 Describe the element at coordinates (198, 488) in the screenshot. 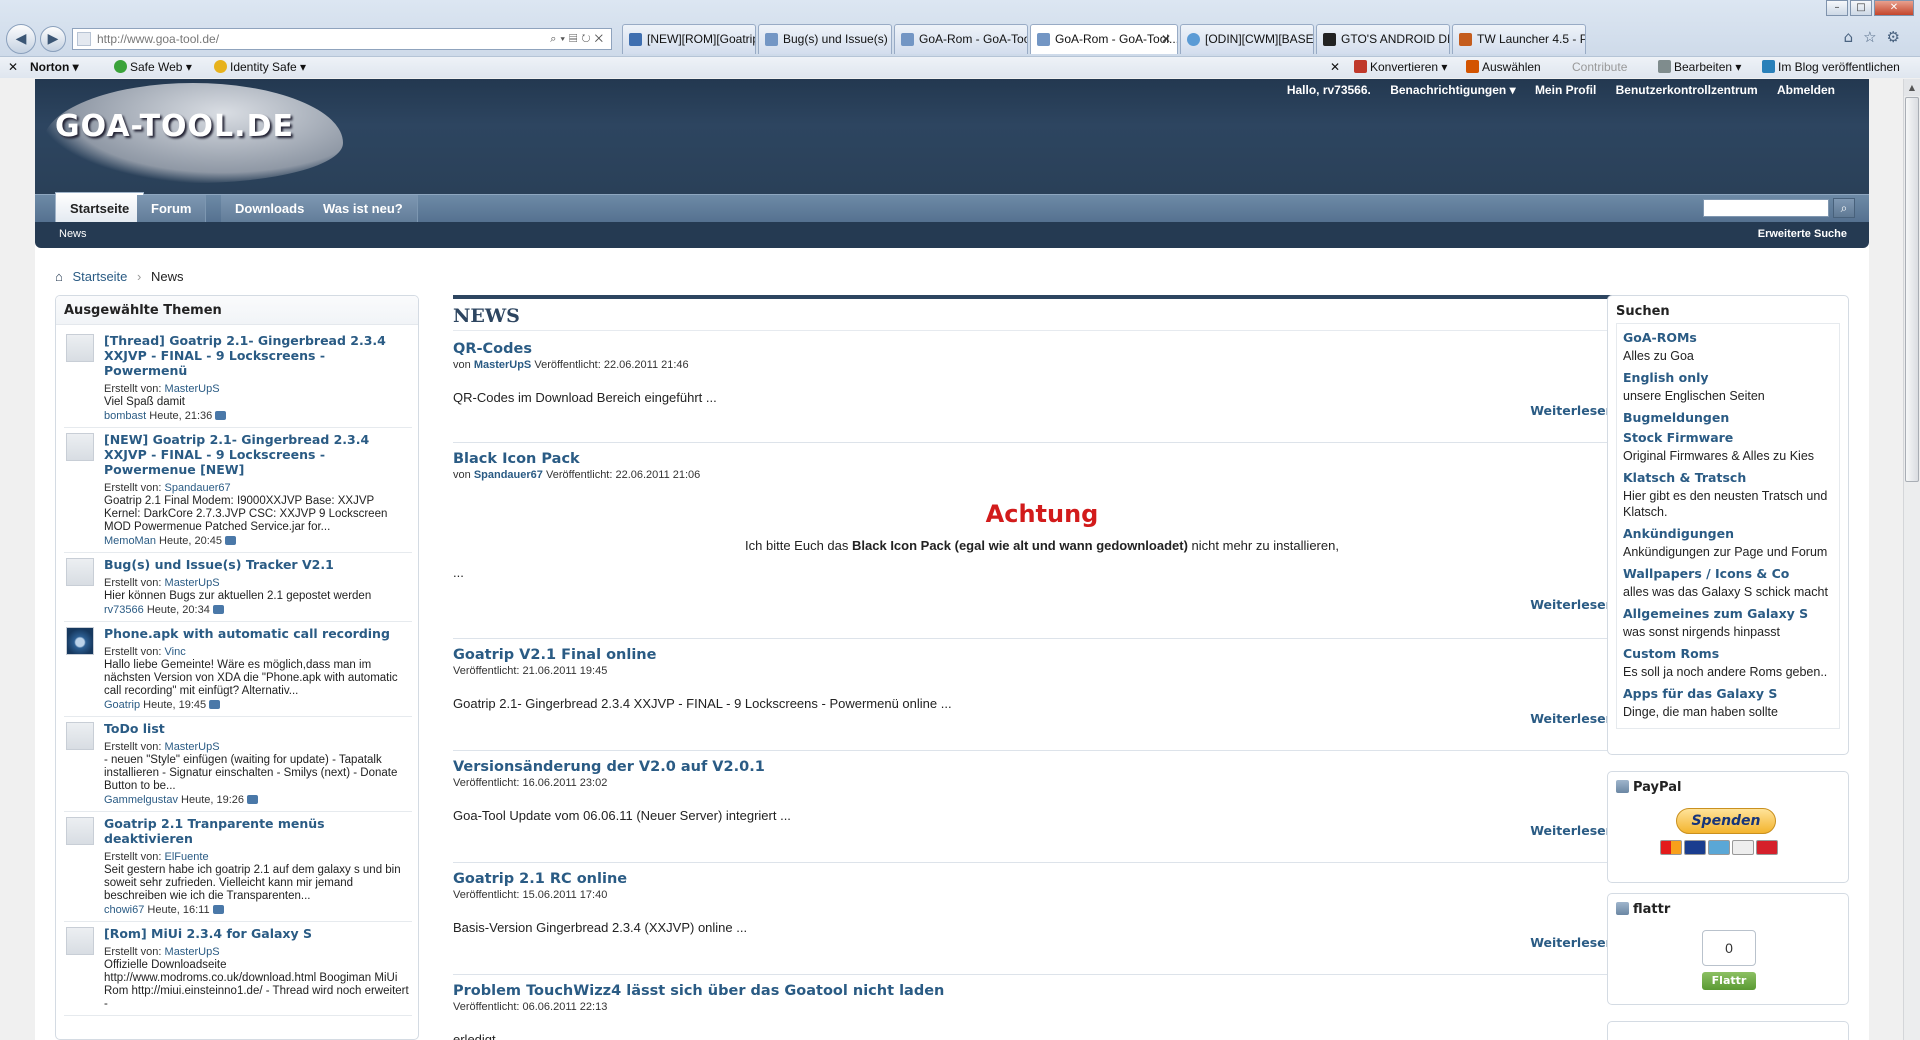

I see `author-link: Spandauer67` at that location.